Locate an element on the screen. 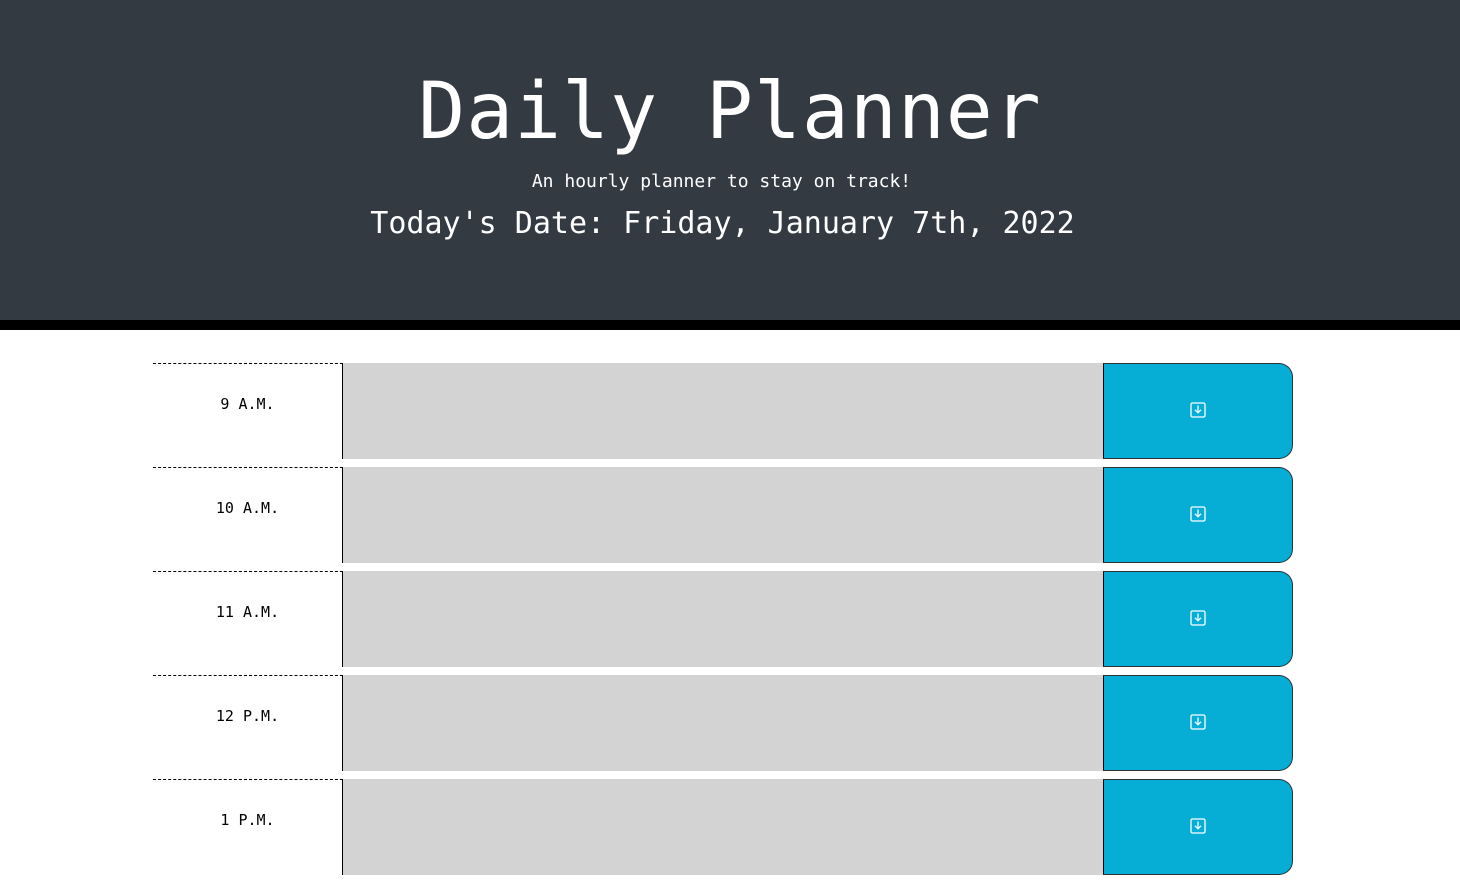  hour-label: 1 P.M. is located at coordinates (248, 827).